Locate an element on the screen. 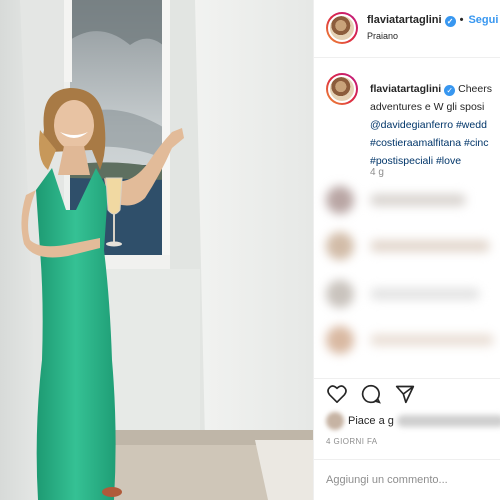 Image resolution: width=500 pixels, height=500 pixels. add-comment-bar is located at coordinates (407, 479).